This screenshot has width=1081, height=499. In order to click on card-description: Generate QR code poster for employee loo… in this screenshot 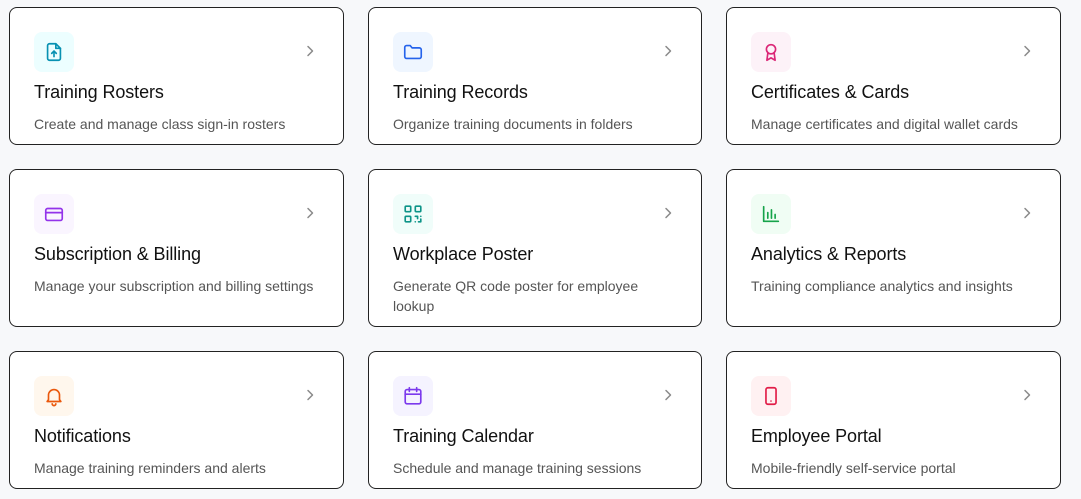, I will do `click(516, 296)`.